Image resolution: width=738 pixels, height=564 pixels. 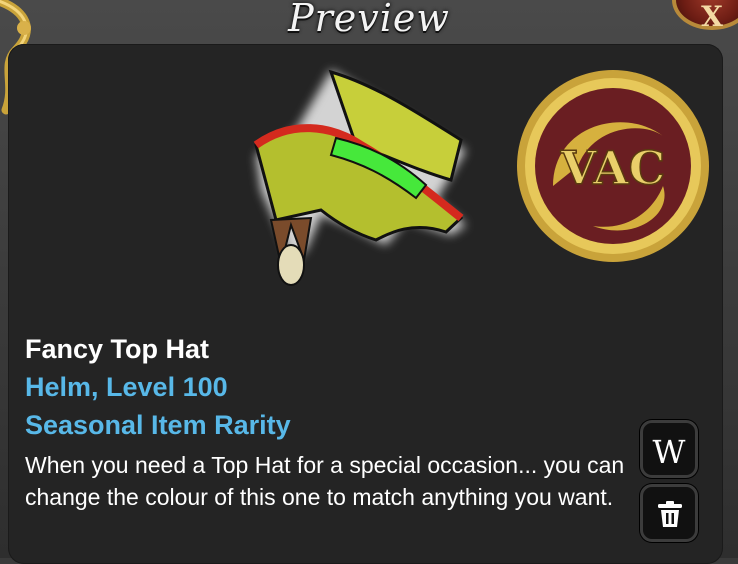 I want to click on wiki-icon: W, so click(x=669, y=452).